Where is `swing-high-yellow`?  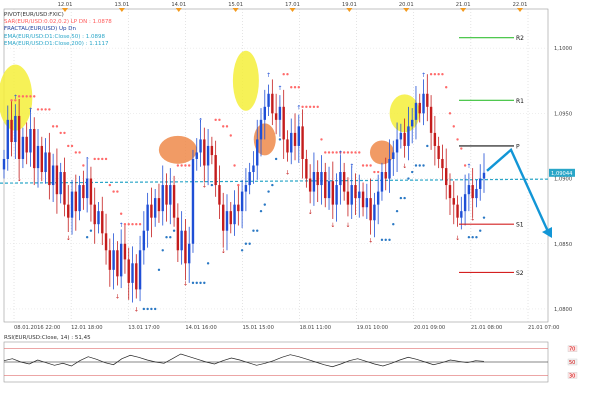
swing-high-yellow is located at coordinates (245, 80).